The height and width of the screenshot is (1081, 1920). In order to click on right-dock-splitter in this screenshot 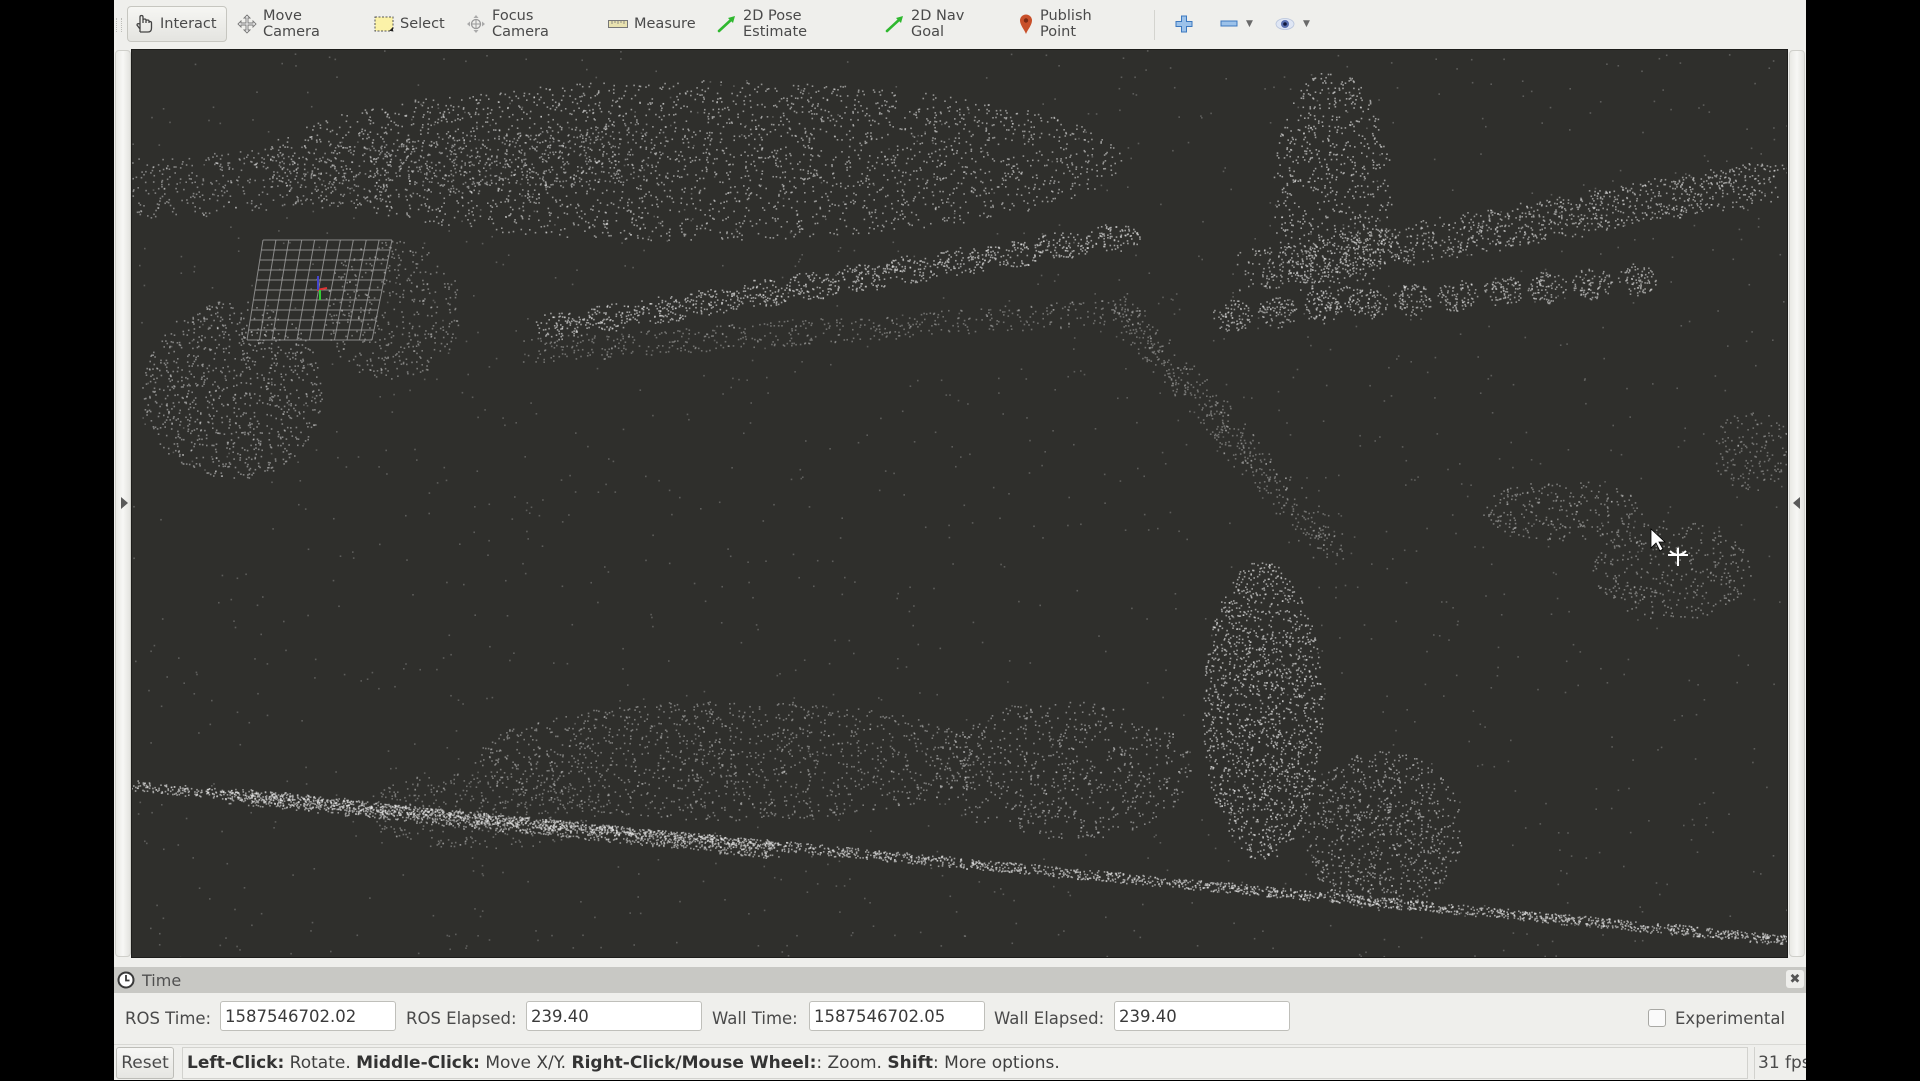, I will do `click(1797, 503)`.